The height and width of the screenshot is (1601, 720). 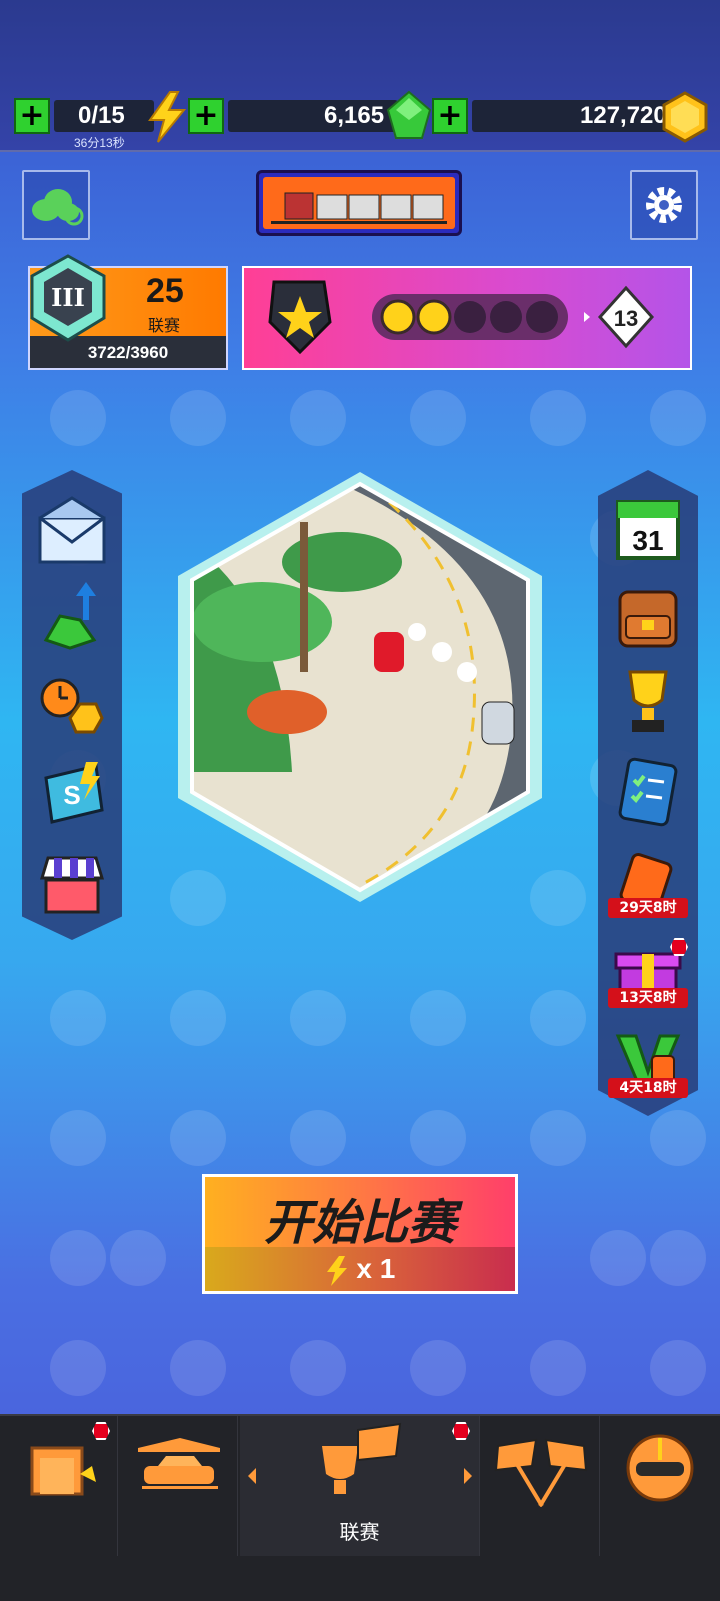 I want to click on vpass-offer-timer: 4天18时, so click(x=648, y=1088).